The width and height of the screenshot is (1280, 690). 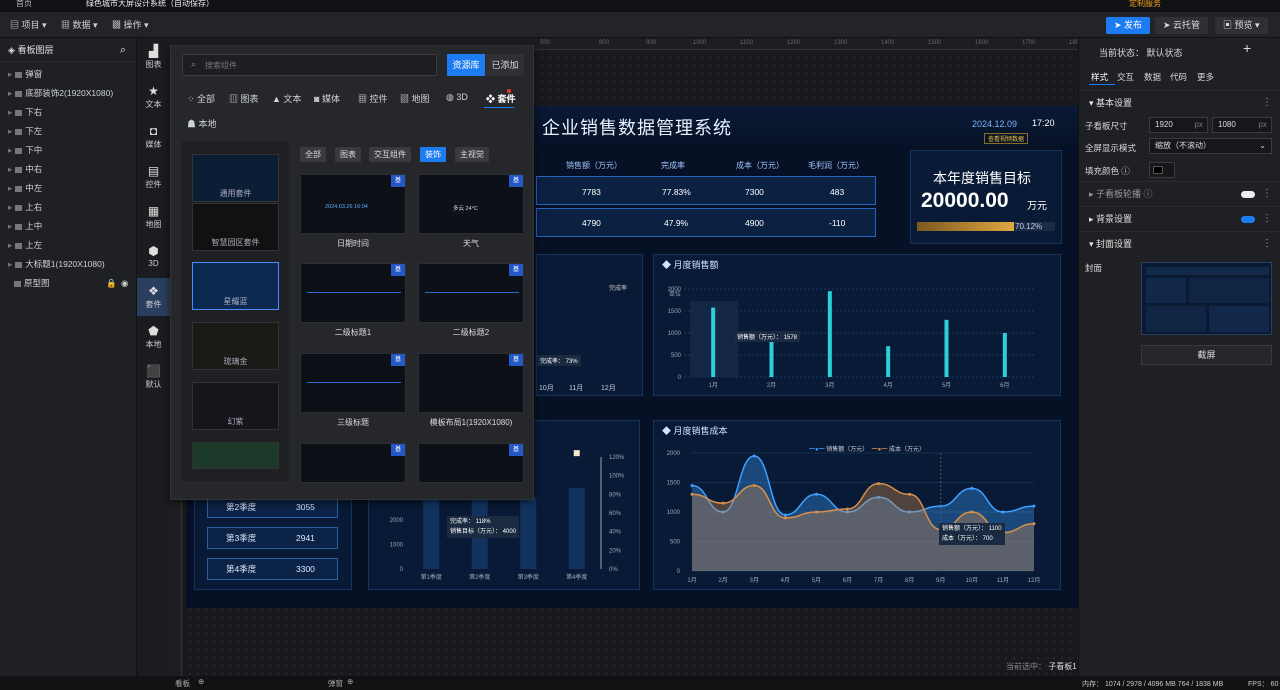 I want to click on subtab-2: 交互组件, so click(x=390, y=154).